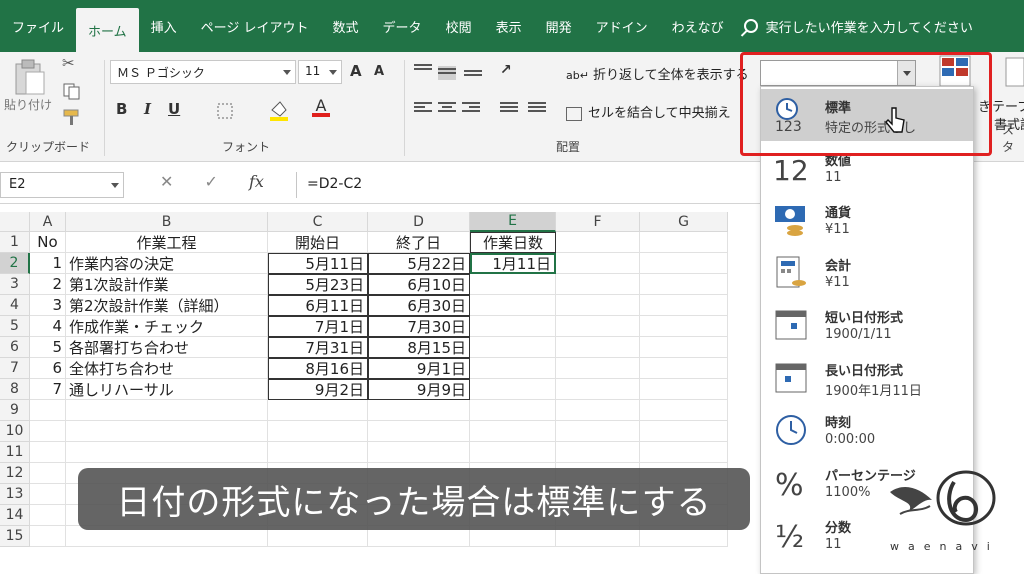 The width and height of the screenshot is (1024, 574). Describe the element at coordinates (174, 109) in the screenshot. I see `underline-button: U` at that location.